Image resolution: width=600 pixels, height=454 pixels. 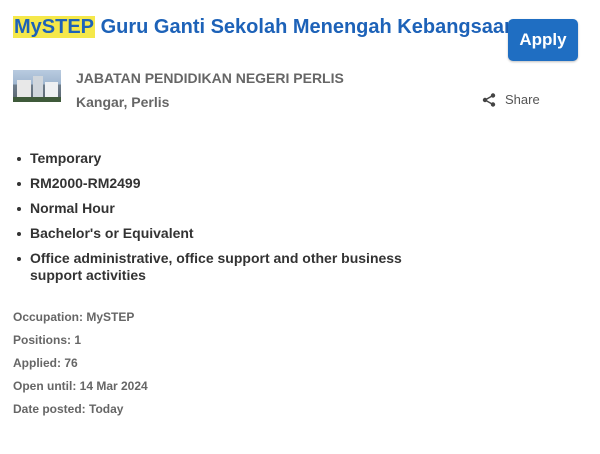 I want to click on search-highlight: MySTEP, so click(x=54, y=27).